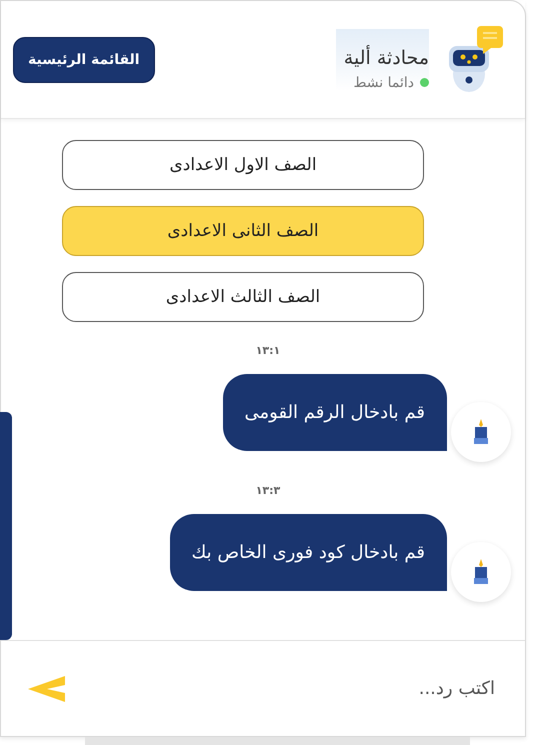 Image resolution: width=544 pixels, height=745 pixels. I want to click on message-time: ١٣:٣, so click(268, 491).